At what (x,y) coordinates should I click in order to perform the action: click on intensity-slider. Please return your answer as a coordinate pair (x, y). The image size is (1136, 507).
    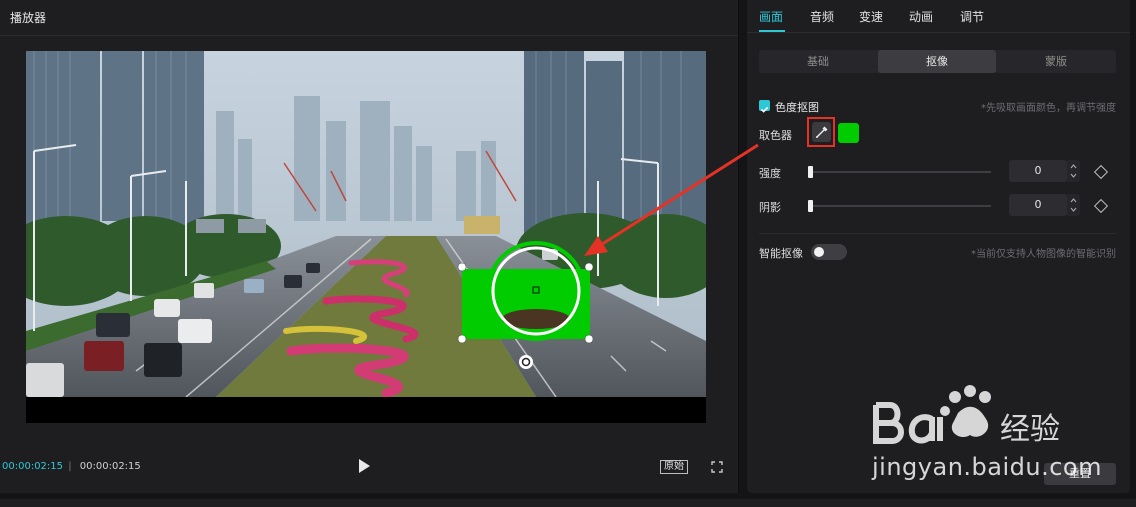
    Looking at the image, I should click on (901, 172).